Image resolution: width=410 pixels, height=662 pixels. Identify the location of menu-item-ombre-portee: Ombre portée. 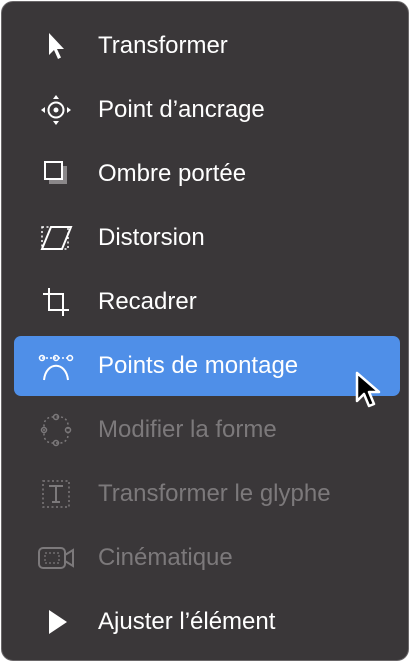
(207, 174).